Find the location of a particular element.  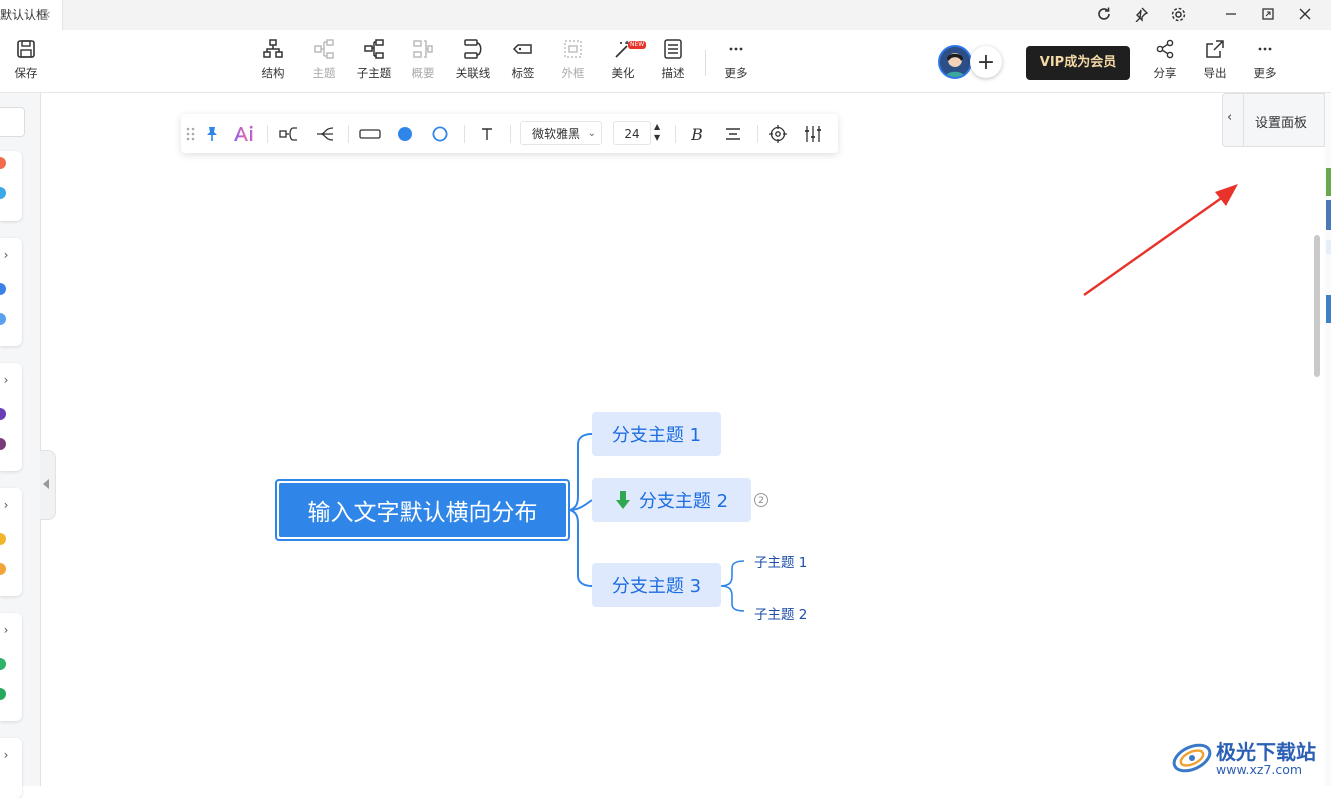

download-arrow-icon is located at coordinates (623, 500).